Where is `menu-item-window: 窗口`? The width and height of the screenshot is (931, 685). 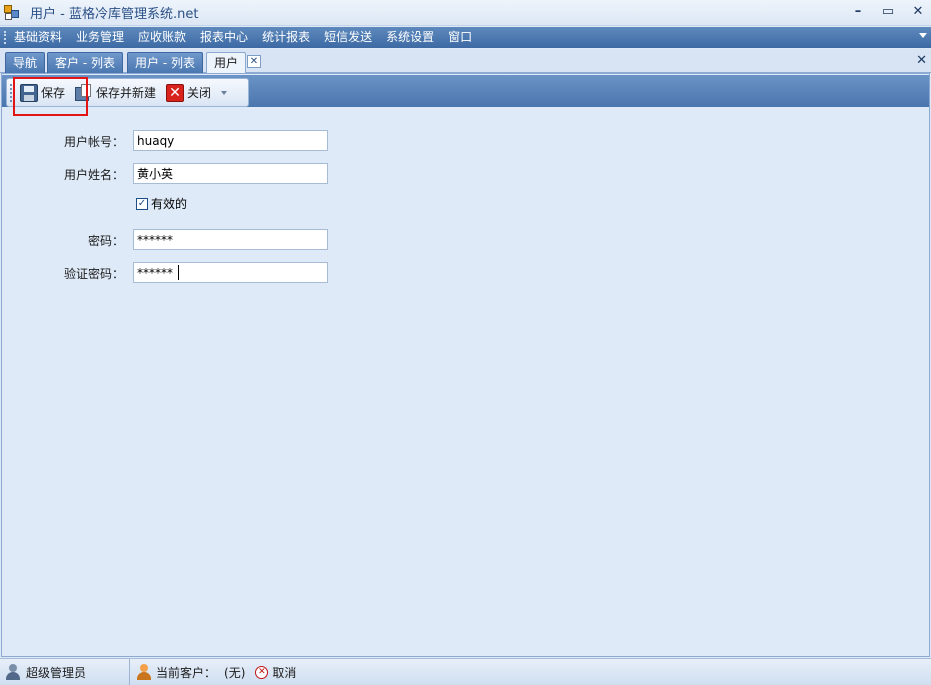 menu-item-window: 窗口 is located at coordinates (460, 37).